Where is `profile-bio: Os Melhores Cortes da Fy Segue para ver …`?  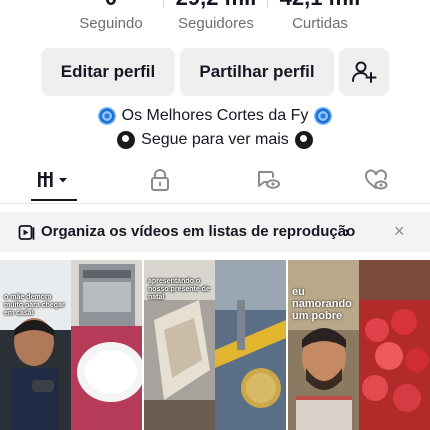
profile-bio: Os Melhores Cortes da Fy Segue para ver … is located at coordinates (215, 128).